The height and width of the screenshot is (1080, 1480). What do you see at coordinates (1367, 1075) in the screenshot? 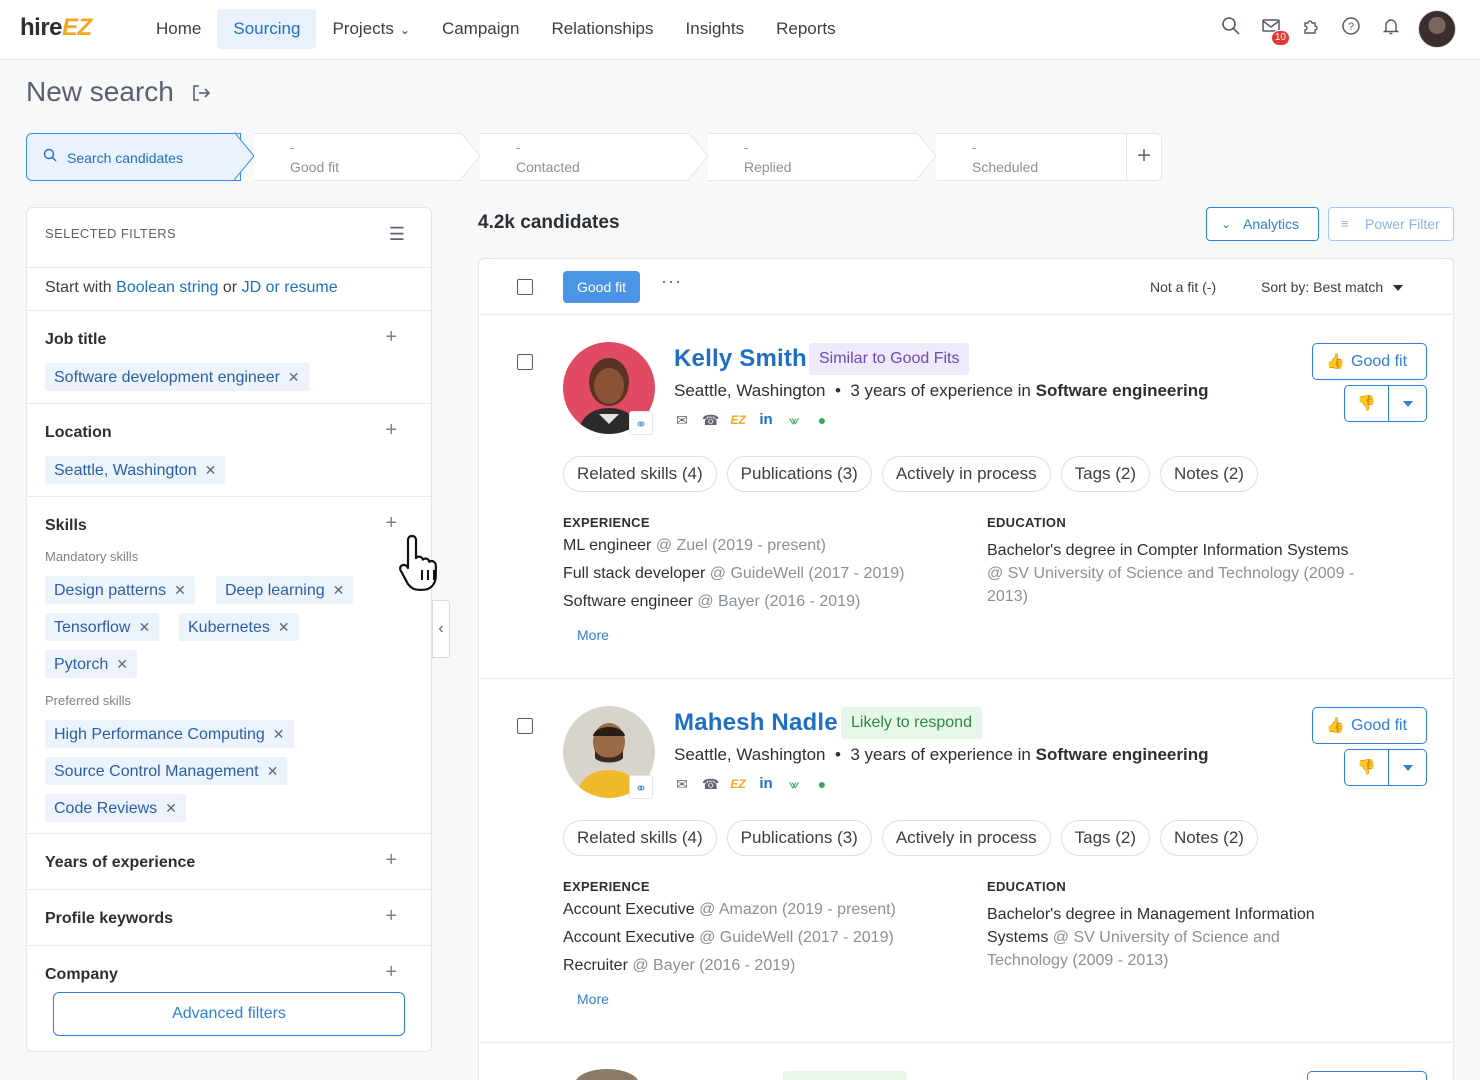
I see `good-fit-button` at bounding box center [1367, 1075].